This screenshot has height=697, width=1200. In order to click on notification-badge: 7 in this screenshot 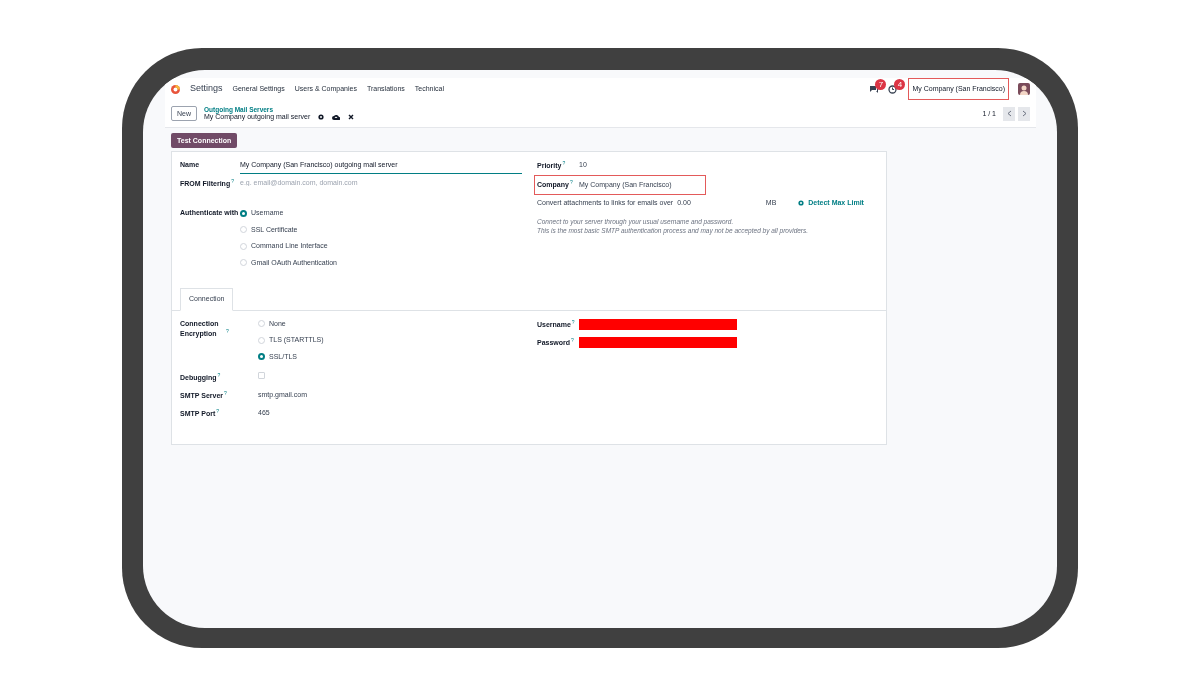, I will do `click(881, 84)`.